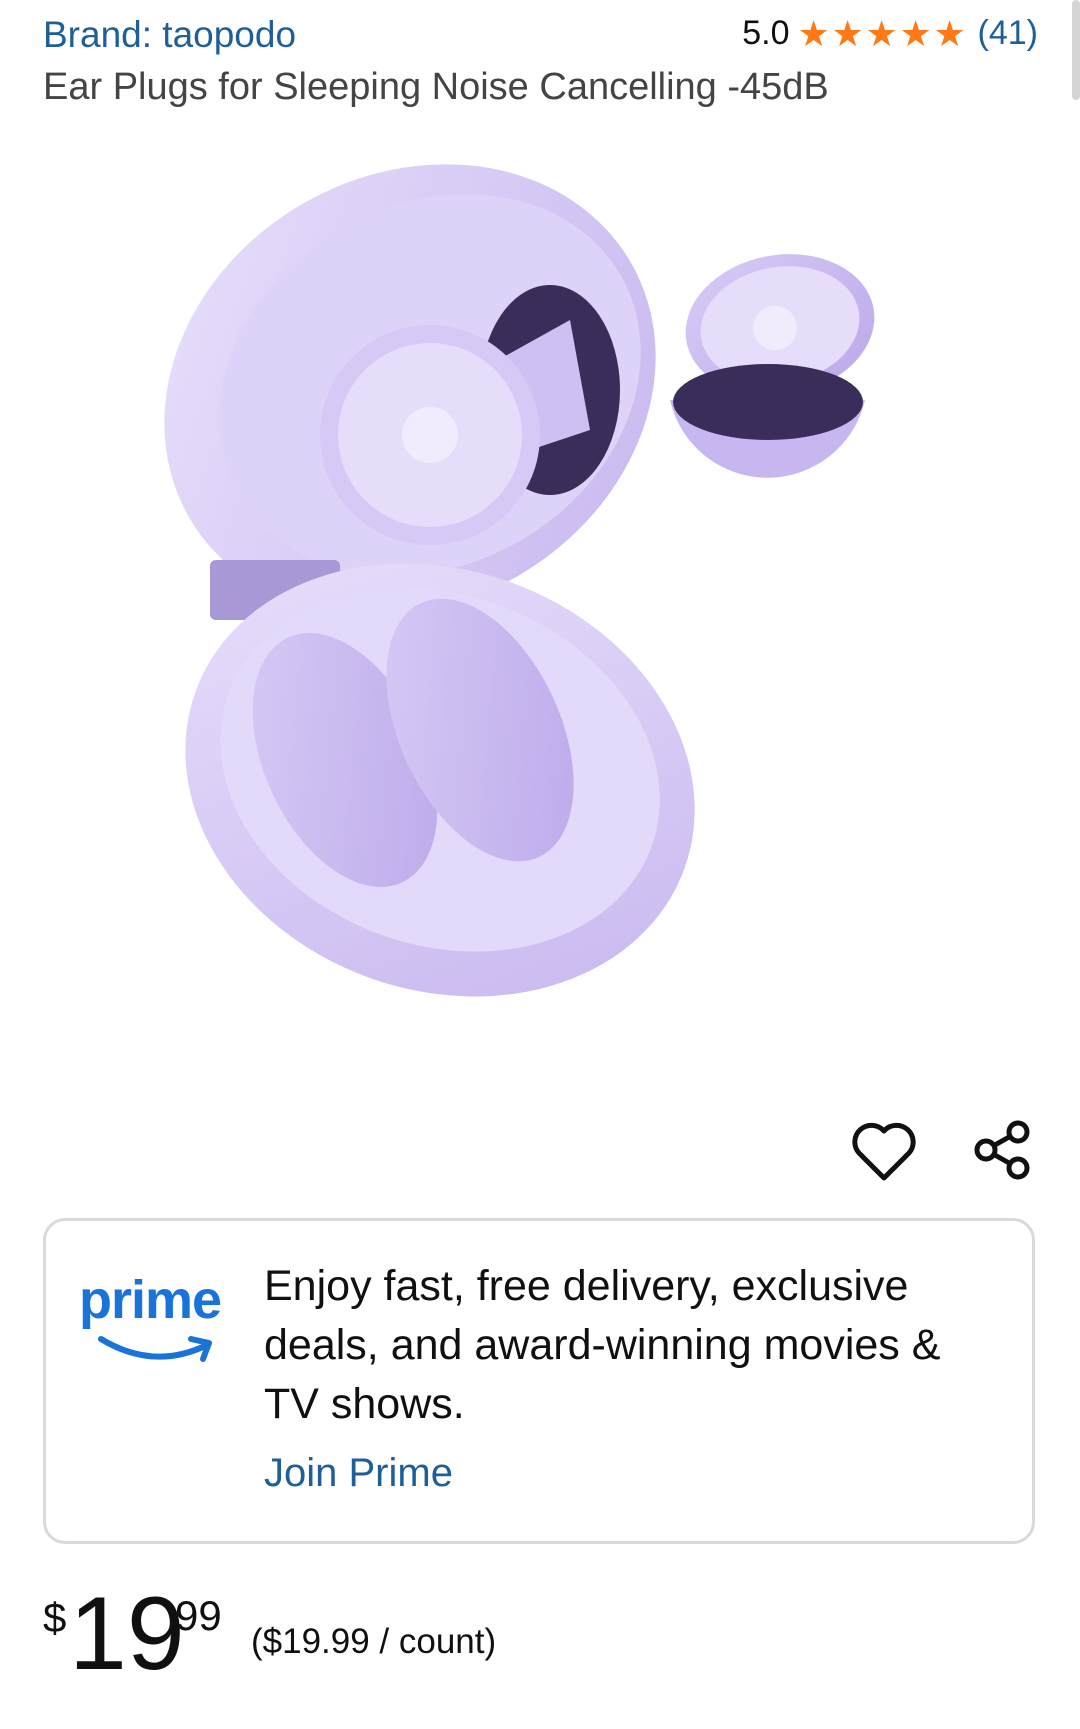 Image resolution: width=1080 pixels, height=1729 pixels. I want to click on star-rating: ★ ★ ★ ★ ★, so click(882, 33).